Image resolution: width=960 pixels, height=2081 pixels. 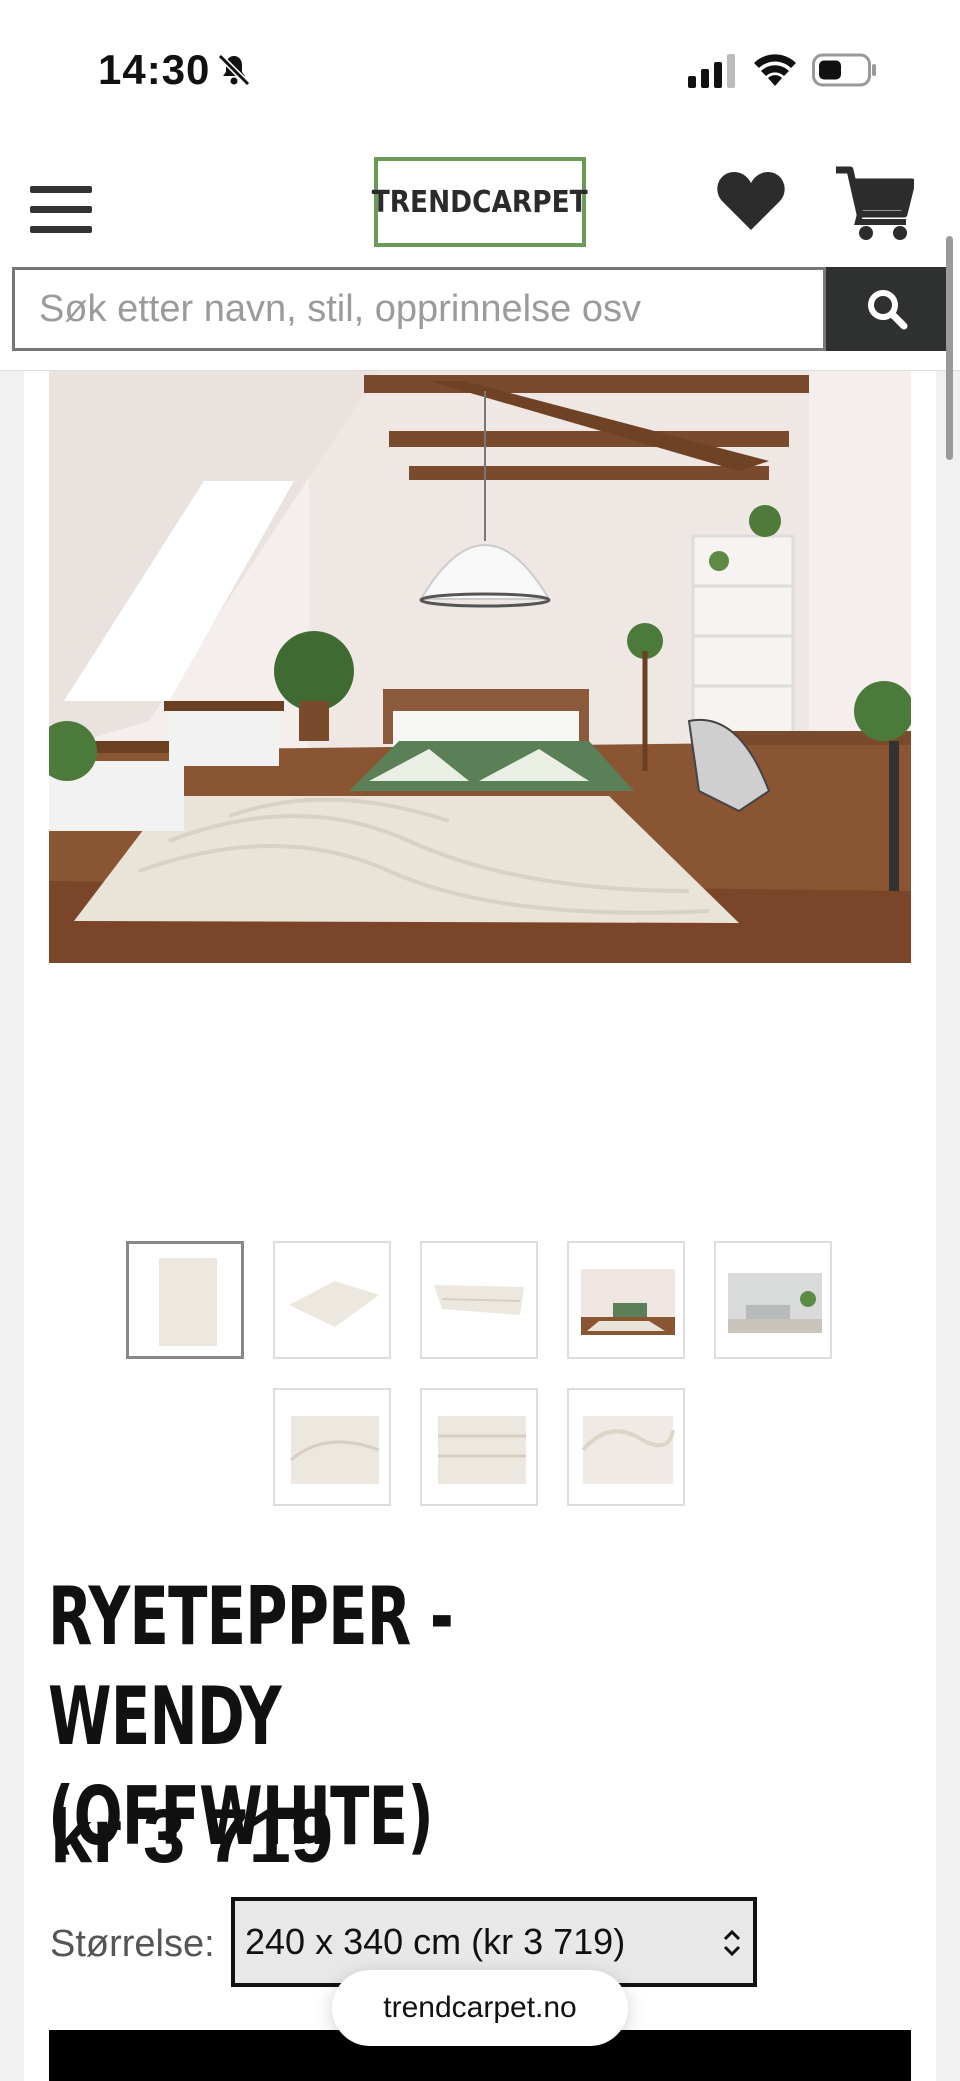 What do you see at coordinates (332, 1300) in the screenshot?
I see `thumbnail-rug-angle-view` at bounding box center [332, 1300].